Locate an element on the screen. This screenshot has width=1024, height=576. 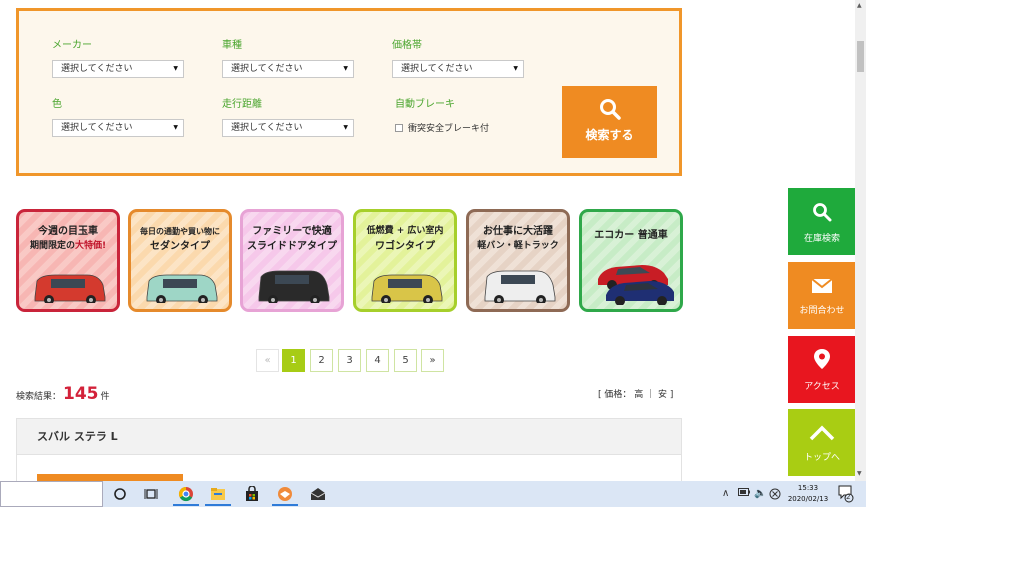
brake-checkbox-label: 衝突安全ブレーキ付 is located at coordinates (449, 129).